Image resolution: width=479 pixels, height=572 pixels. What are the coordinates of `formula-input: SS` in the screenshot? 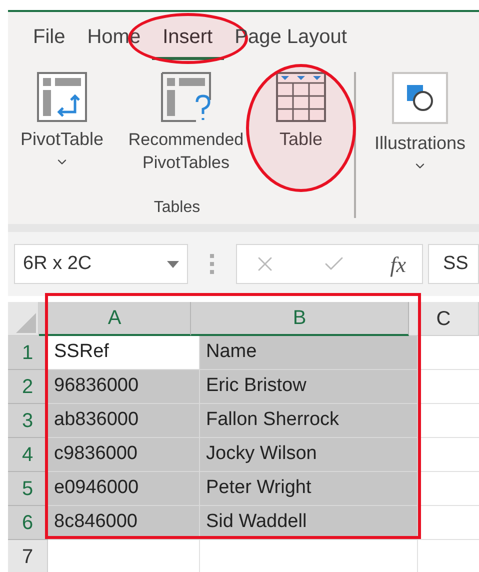 It's located at (453, 264).